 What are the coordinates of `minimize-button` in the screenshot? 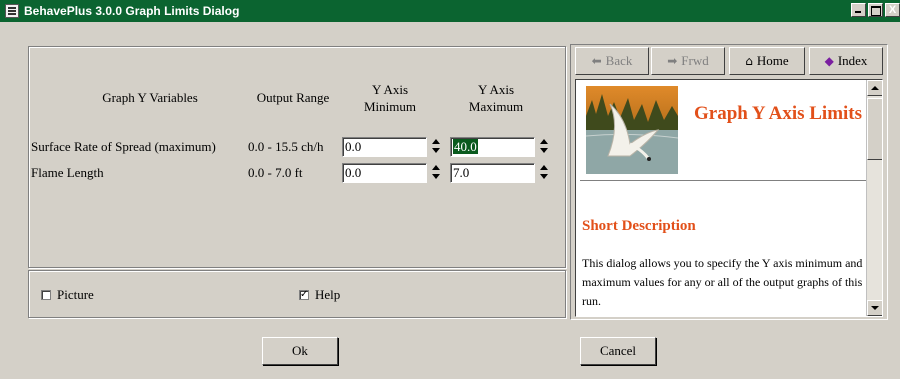 It's located at (858, 10).